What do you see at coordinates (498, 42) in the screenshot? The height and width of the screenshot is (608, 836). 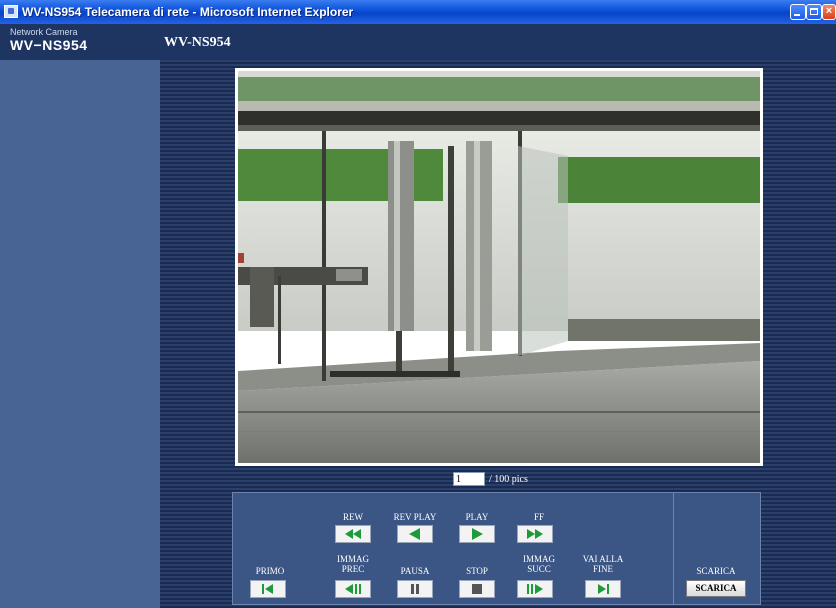 I see `page-header: WV-NS954` at bounding box center [498, 42].